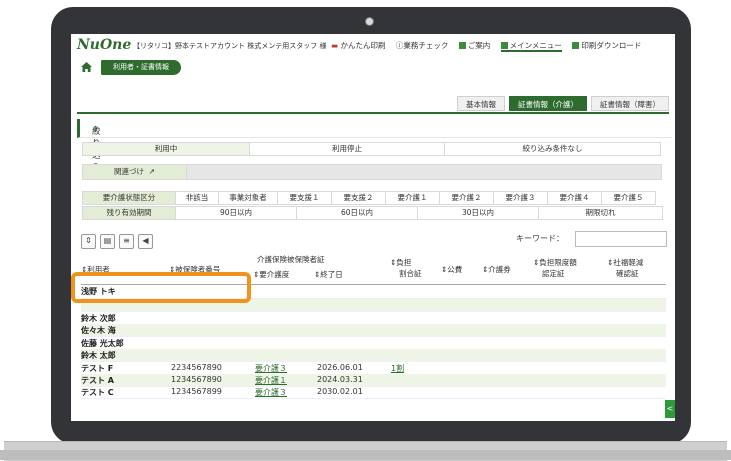 The image size is (731, 461). Describe the element at coordinates (504, 45) in the screenshot. I see `menu-icon` at that location.